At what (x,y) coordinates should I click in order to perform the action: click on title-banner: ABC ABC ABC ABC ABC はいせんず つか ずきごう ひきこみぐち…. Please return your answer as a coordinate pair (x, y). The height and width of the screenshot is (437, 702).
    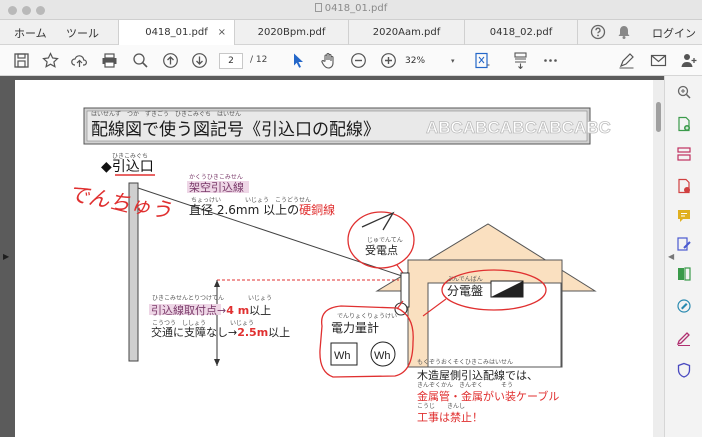
    Looking at the image, I should click on (347, 126).